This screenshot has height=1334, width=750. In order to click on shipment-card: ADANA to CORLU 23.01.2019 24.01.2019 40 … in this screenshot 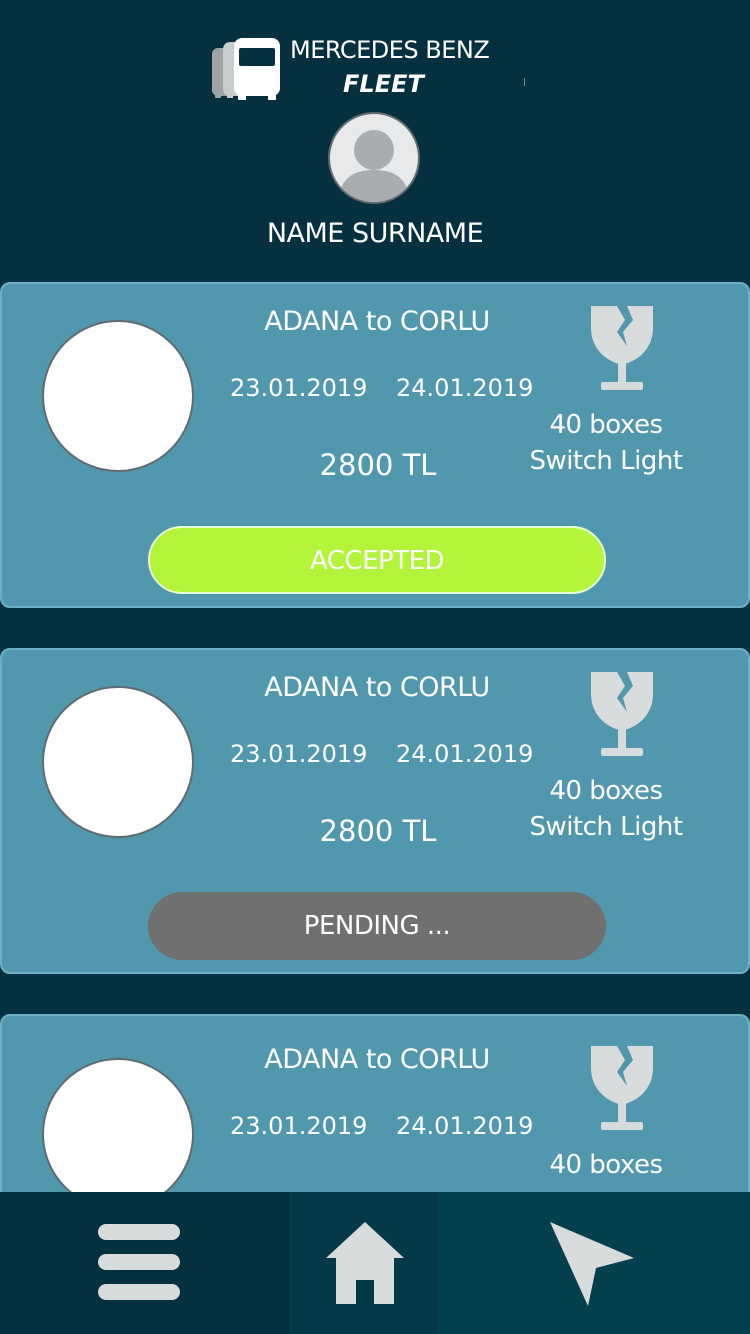, I will do `click(375, 1103)`.